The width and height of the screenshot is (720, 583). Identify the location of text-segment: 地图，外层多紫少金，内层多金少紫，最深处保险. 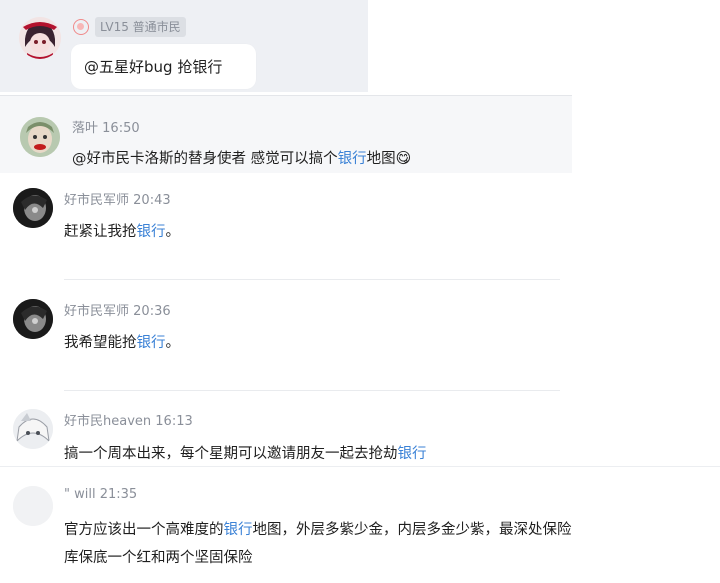
(412, 530).